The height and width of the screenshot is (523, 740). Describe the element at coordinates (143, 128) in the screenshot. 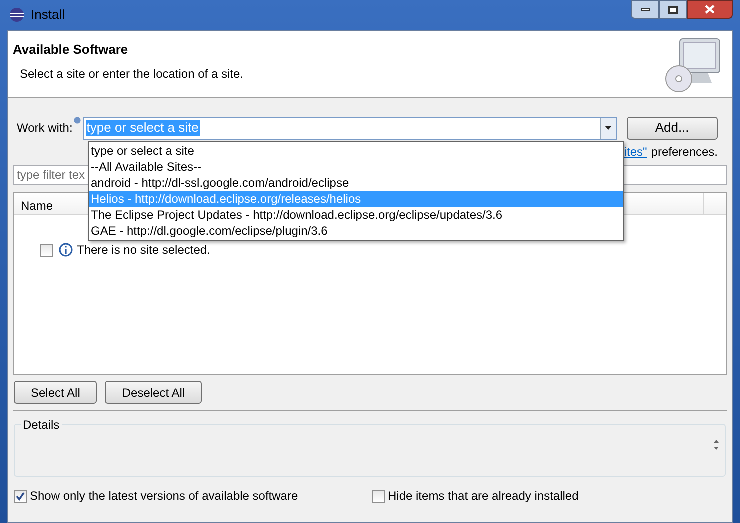

I see `combo-value: type or select a site` at that location.